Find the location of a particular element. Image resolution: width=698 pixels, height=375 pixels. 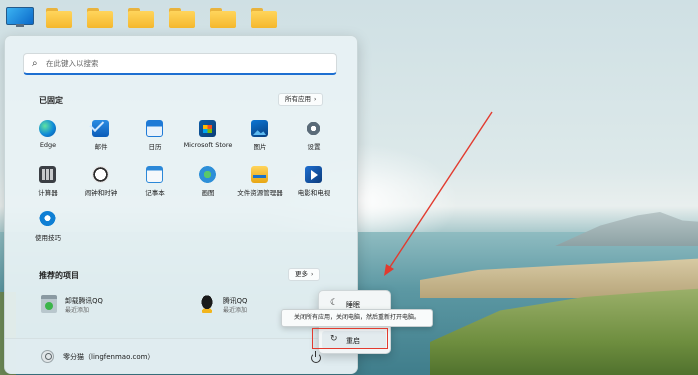

app-label: Edge is located at coordinates (48, 145).